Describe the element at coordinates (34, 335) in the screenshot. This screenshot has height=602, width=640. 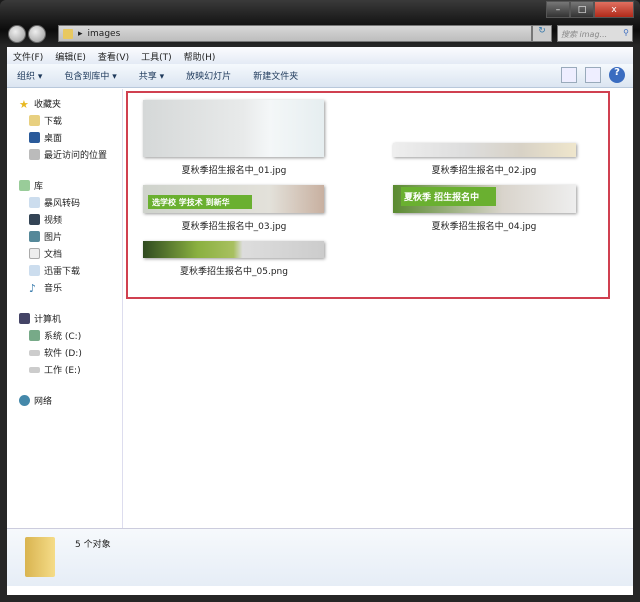
I see `system-drive-icon` at that location.